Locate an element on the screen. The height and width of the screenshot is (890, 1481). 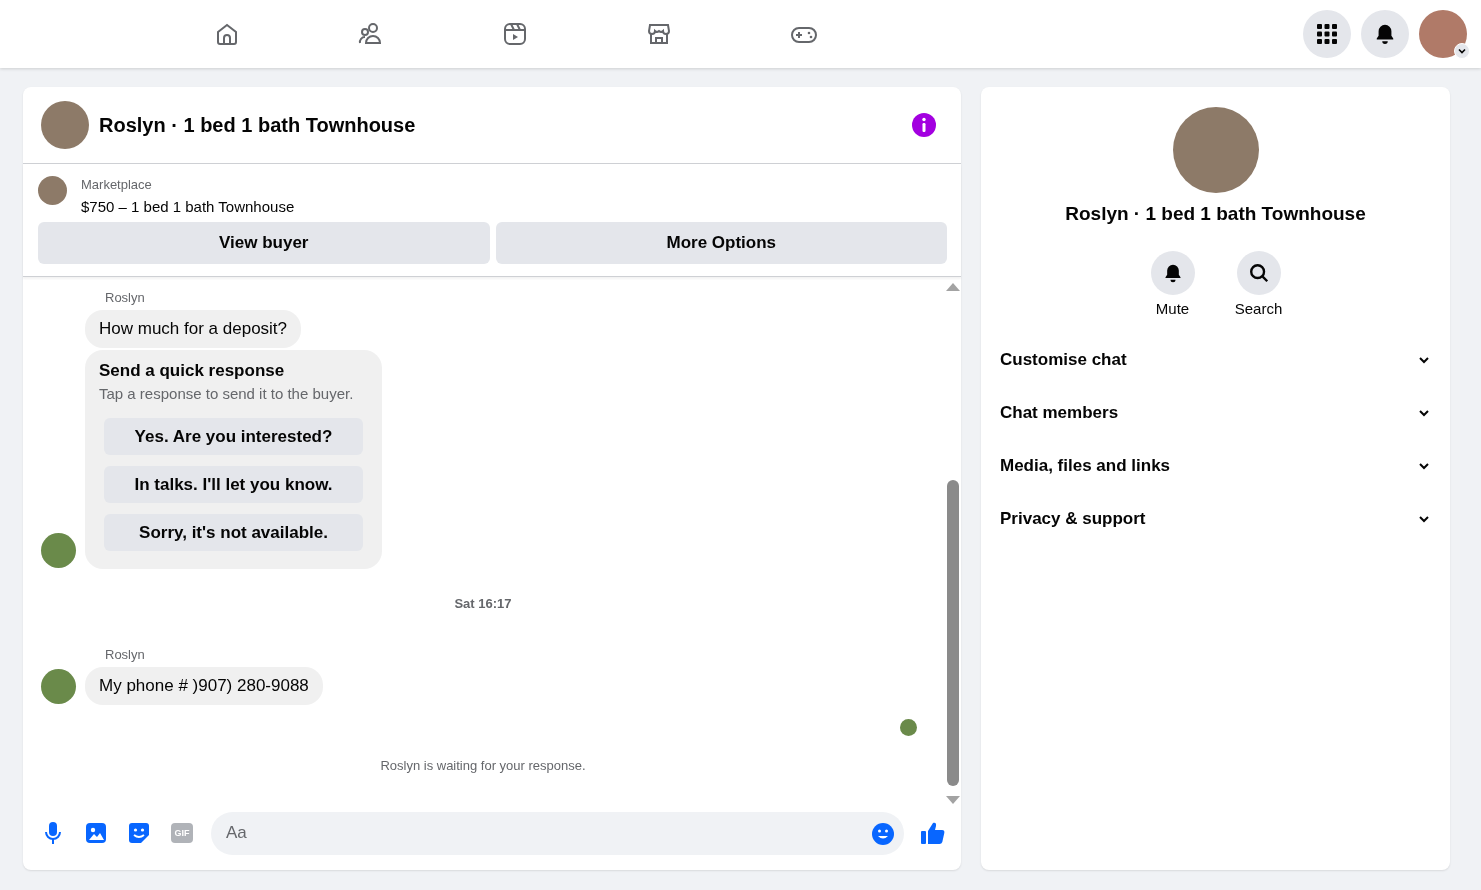
action-button: View buyer is located at coordinates (264, 243).